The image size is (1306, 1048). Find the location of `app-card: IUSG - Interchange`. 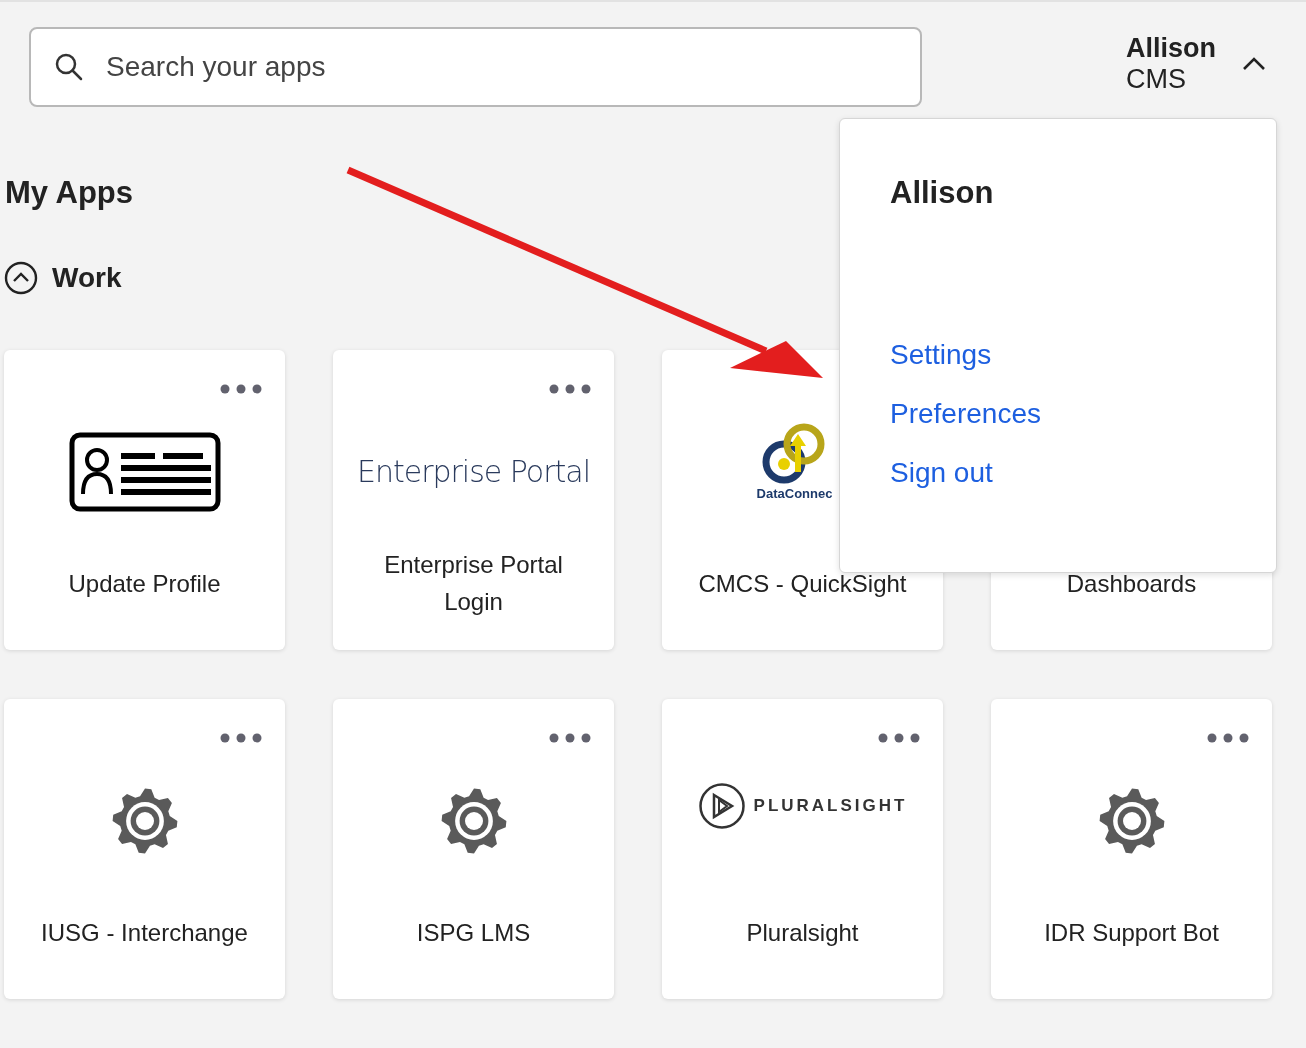

app-card: IUSG - Interchange is located at coordinates (144, 849).